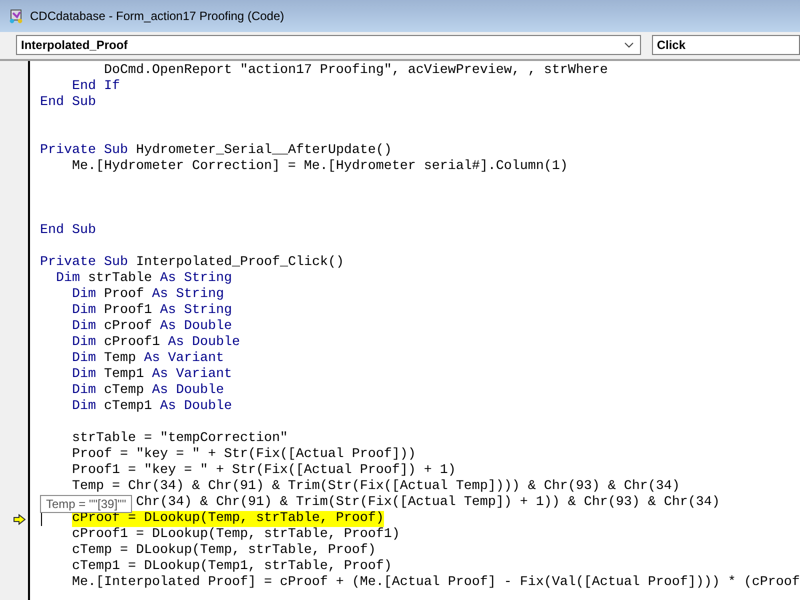 The image size is (800, 600). What do you see at coordinates (232, 567) in the screenshot?
I see `code-line: cTemp1 = DLookup(Temp1, strTable, Proof)` at bounding box center [232, 567].